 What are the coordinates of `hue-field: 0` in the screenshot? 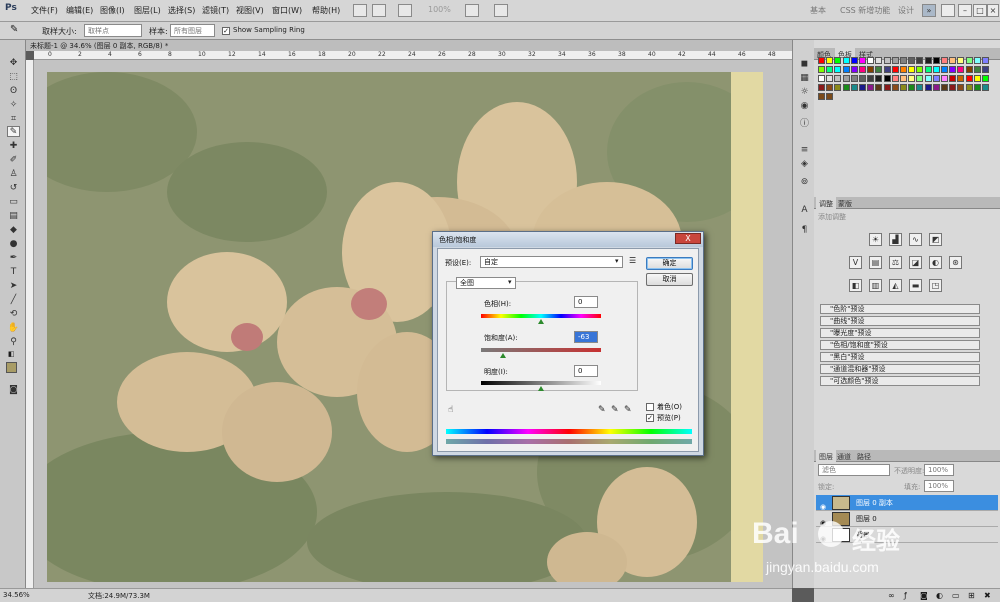 It's located at (586, 302).